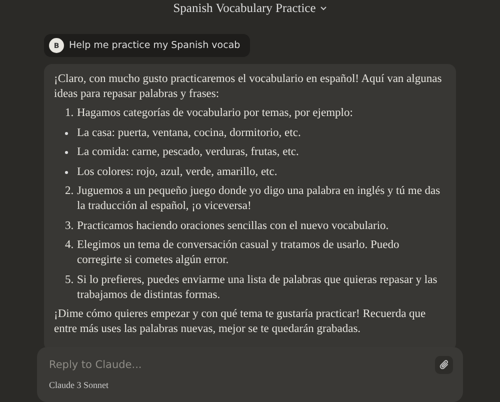  What do you see at coordinates (70, 191) in the screenshot?
I see `list-number: 2.` at bounding box center [70, 191].